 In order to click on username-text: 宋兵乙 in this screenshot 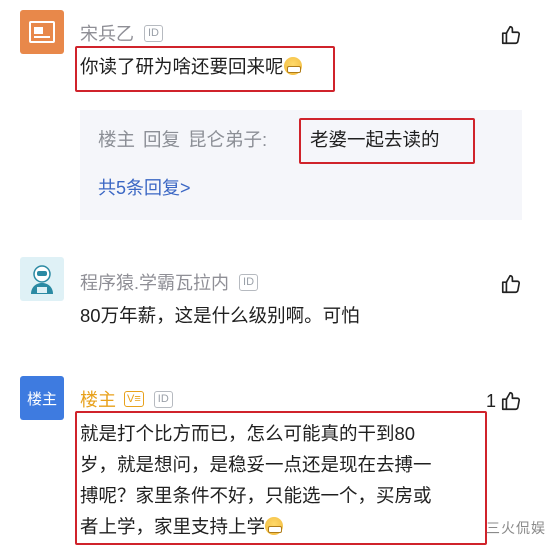, I will do `click(107, 33)`.